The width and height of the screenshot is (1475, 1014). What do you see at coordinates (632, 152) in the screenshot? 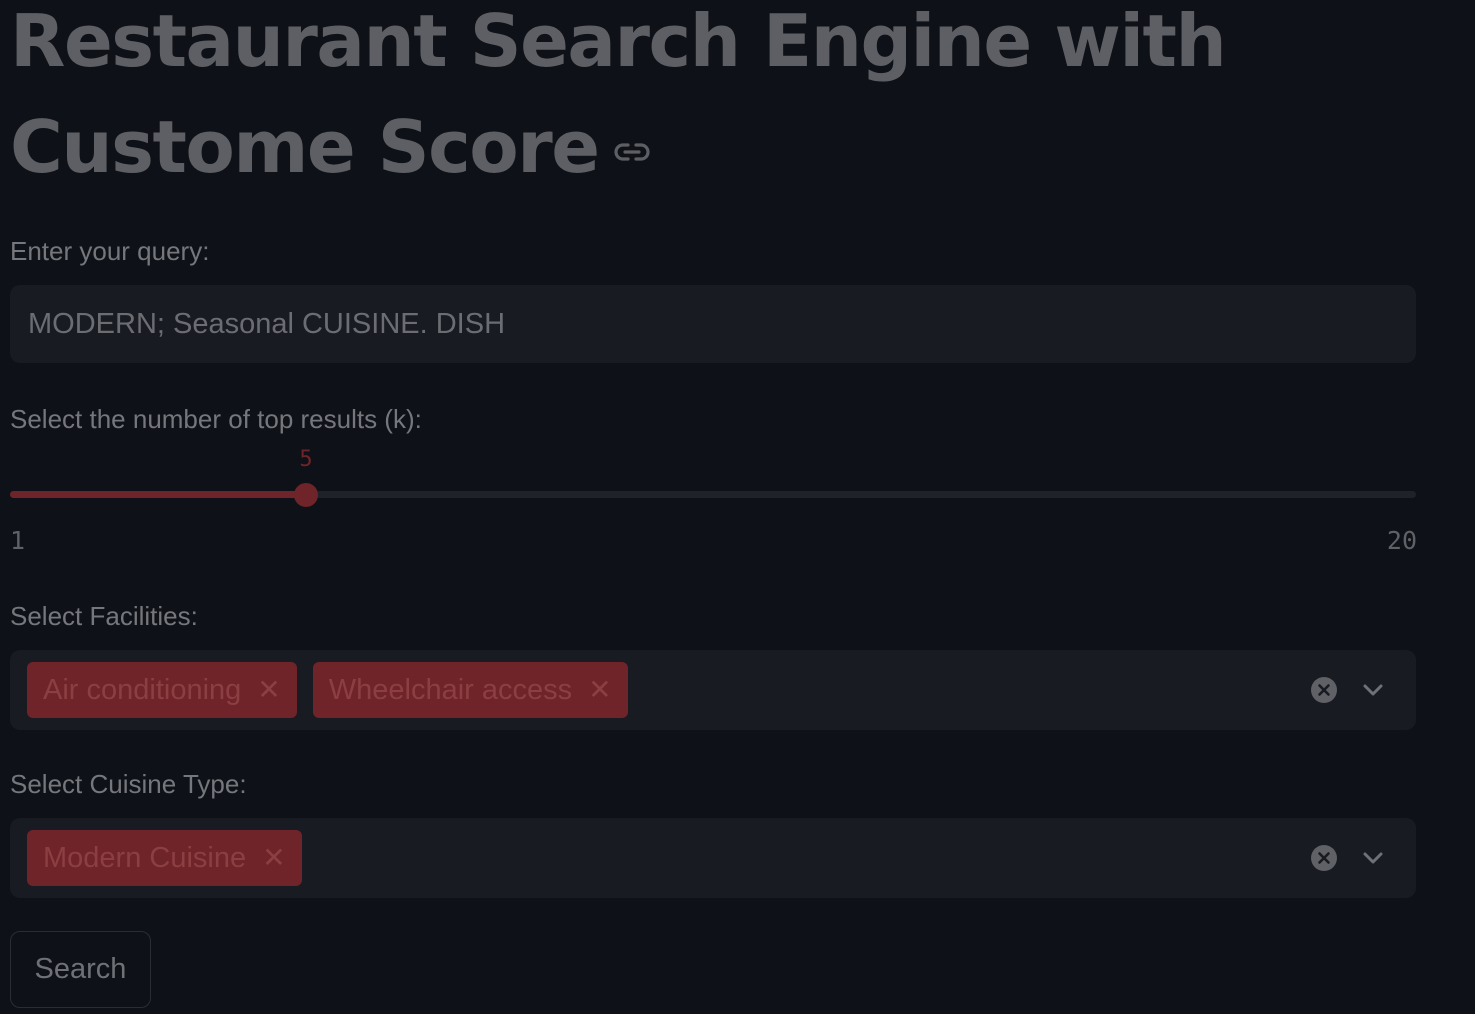
I see `link-icon` at bounding box center [632, 152].